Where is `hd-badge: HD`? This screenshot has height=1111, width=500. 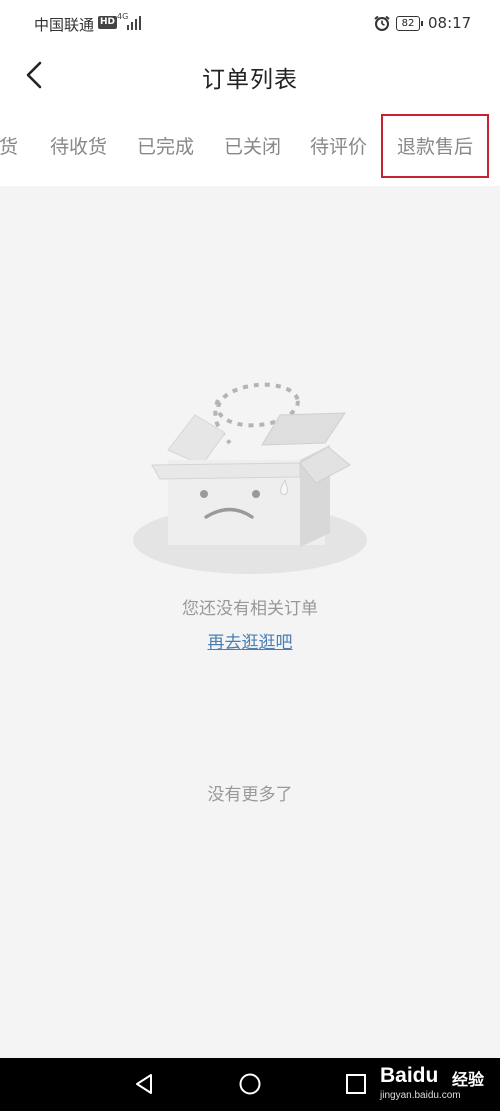 hd-badge: HD is located at coordinates (108, 22).